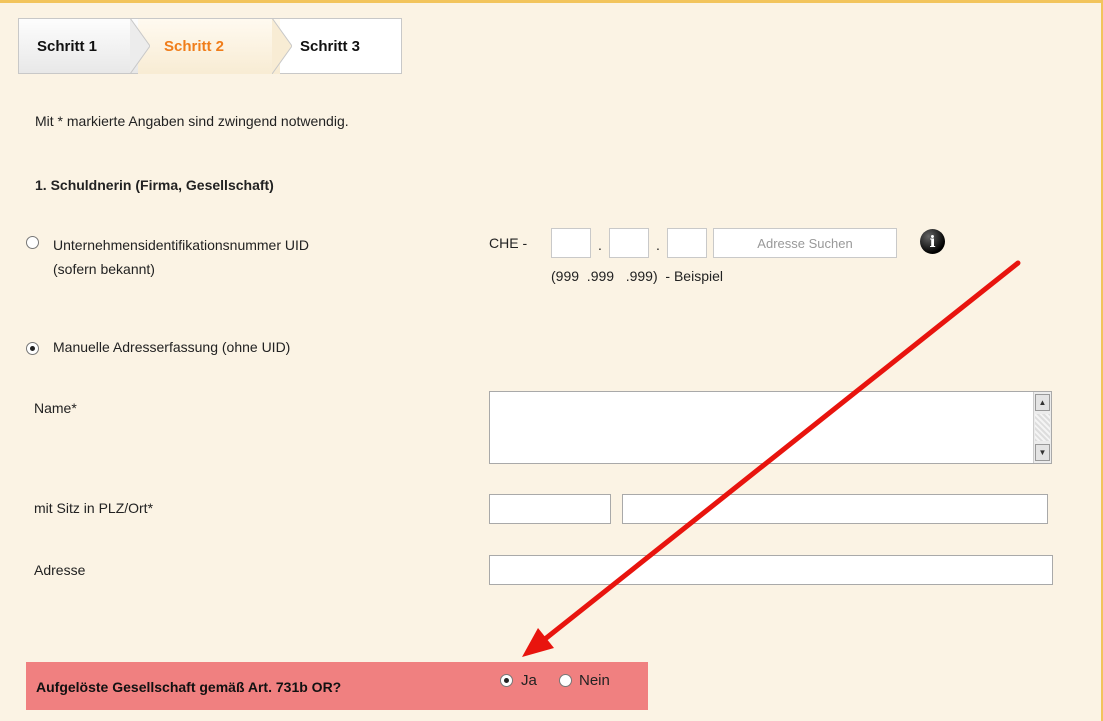  Describe the element at coordinates (835, 509) in the screenshot. I see `ort-input` at that location.